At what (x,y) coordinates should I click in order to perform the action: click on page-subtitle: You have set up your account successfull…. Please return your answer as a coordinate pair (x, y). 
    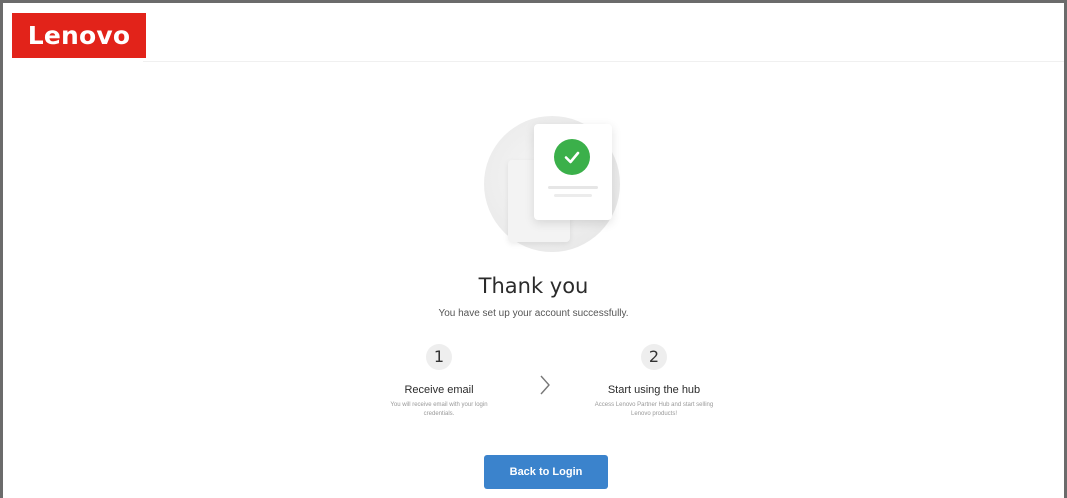
    Looking at the image, I should click on (533, 313).